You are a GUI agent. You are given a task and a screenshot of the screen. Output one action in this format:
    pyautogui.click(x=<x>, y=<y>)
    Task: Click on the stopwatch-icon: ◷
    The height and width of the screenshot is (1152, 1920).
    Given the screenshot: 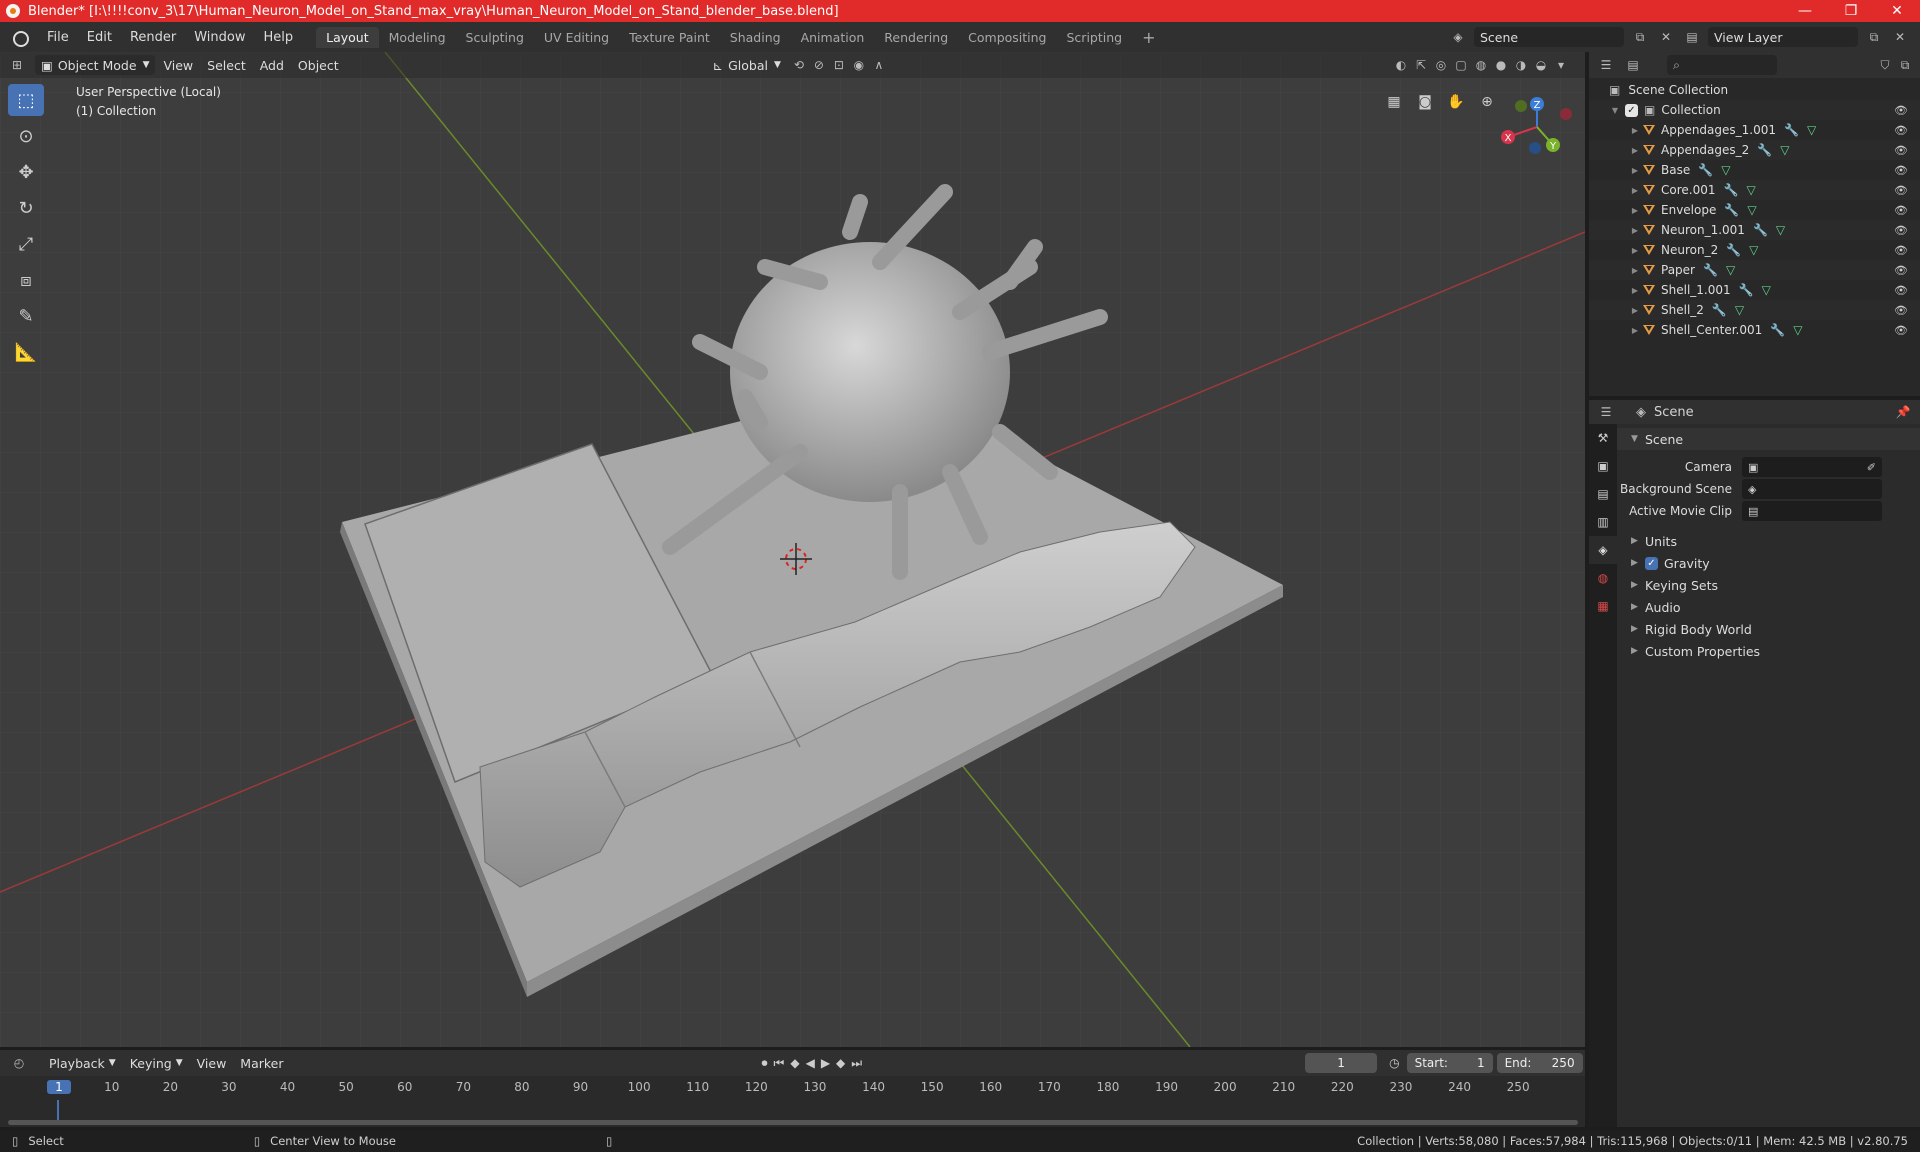 What is the action you would take?
    pyautogui.click(x=1394, y=1063)
    